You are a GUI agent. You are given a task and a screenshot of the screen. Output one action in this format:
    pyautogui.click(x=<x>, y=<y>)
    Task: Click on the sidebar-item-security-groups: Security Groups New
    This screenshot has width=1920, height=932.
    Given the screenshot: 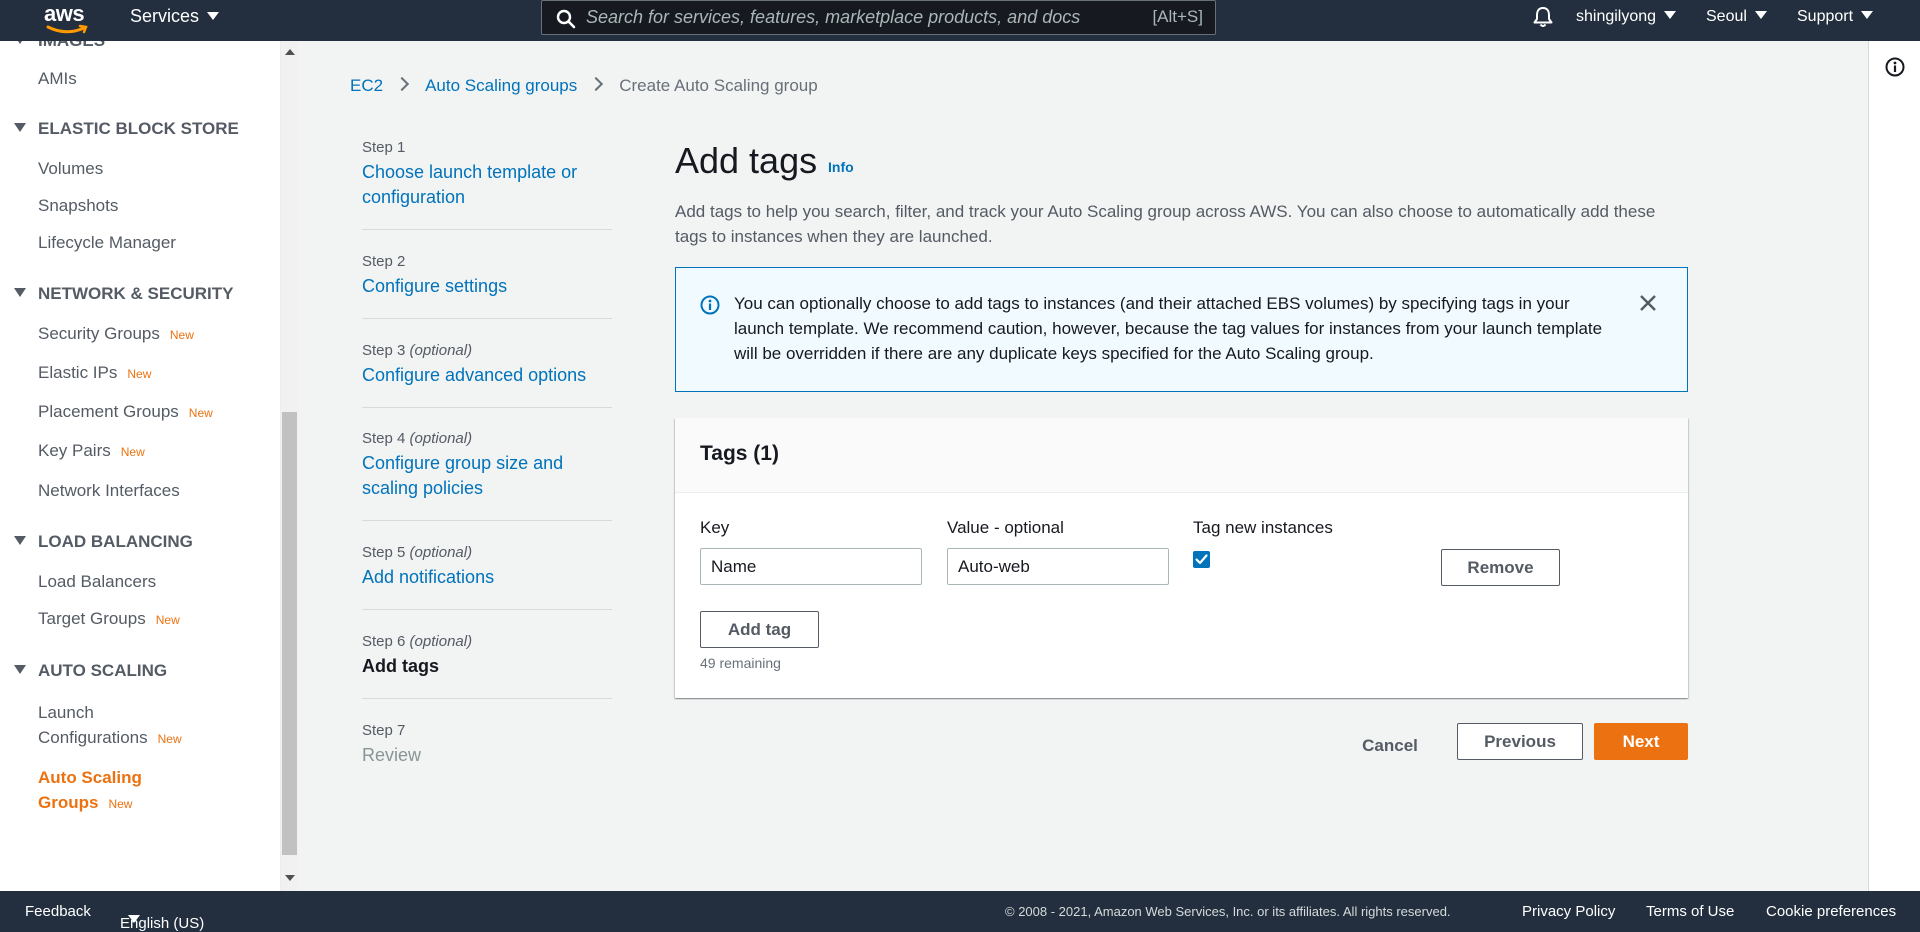 What is the action you would take?
    pyautogui.click(x=116, y=334)
    